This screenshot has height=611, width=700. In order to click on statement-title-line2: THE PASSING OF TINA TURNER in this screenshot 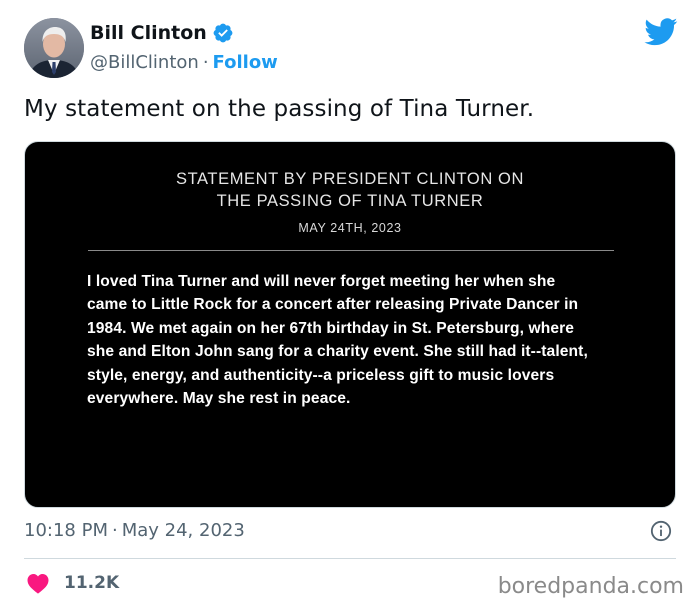, I will do `click(350, 201)`.